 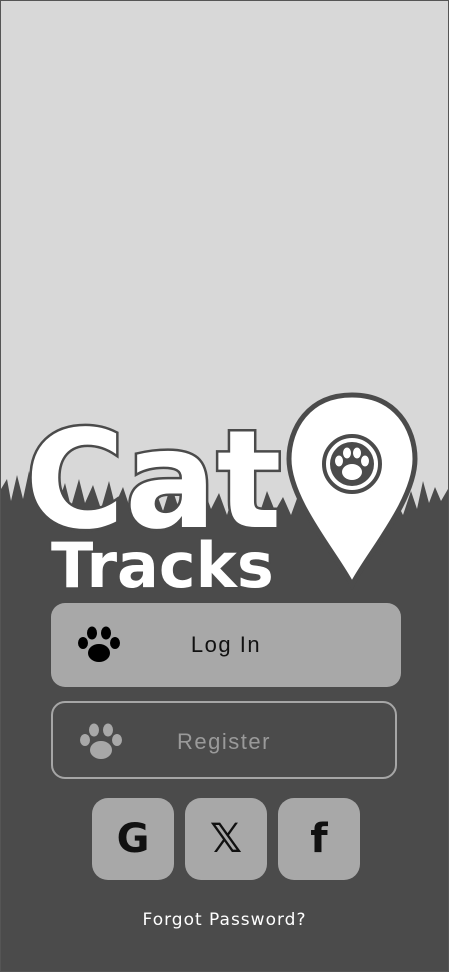 I want to click on x-login-button: 𝕏, so click(x=226, y=839).